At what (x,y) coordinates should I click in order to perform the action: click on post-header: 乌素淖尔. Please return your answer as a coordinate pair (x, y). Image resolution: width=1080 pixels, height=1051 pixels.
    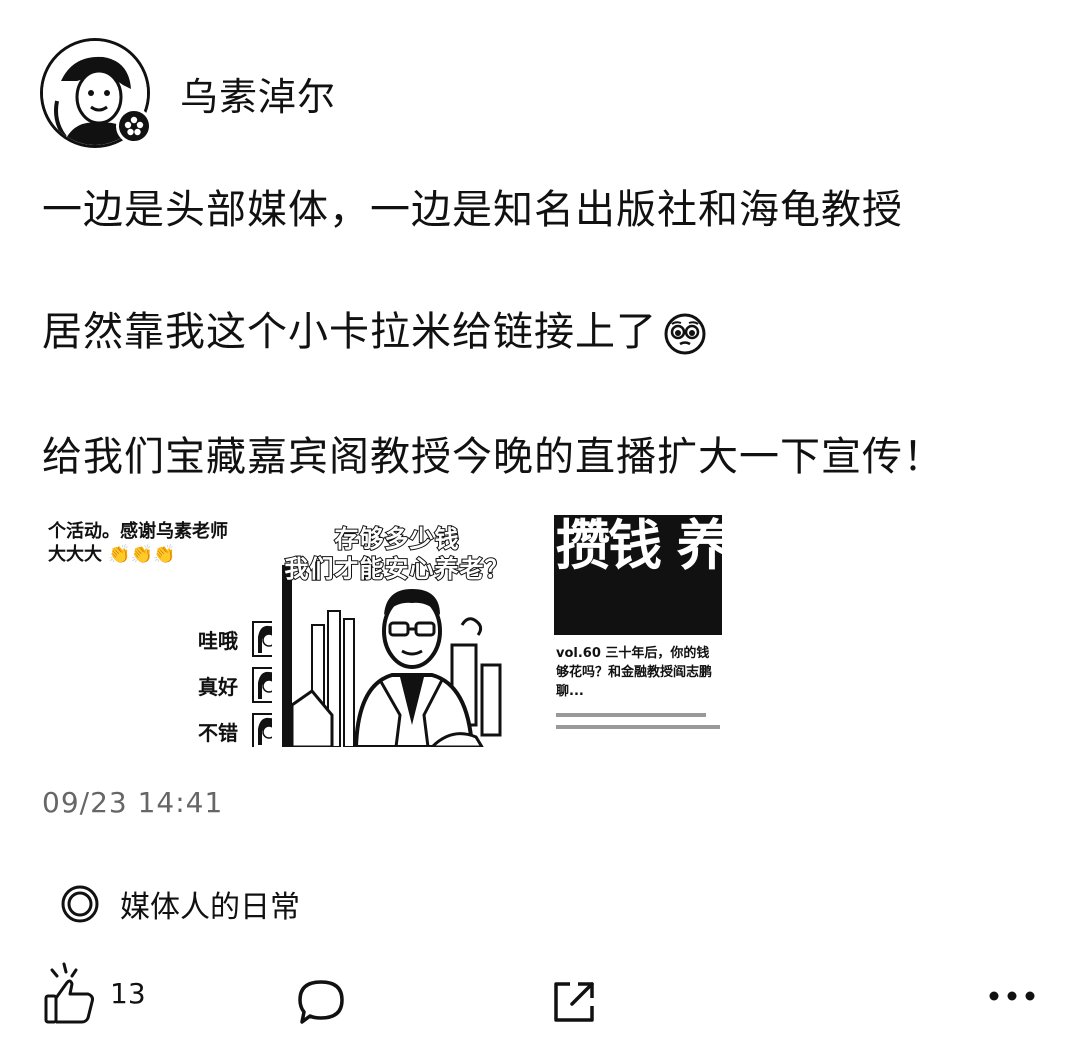
    Looking at the image, I should click on (188, 93).